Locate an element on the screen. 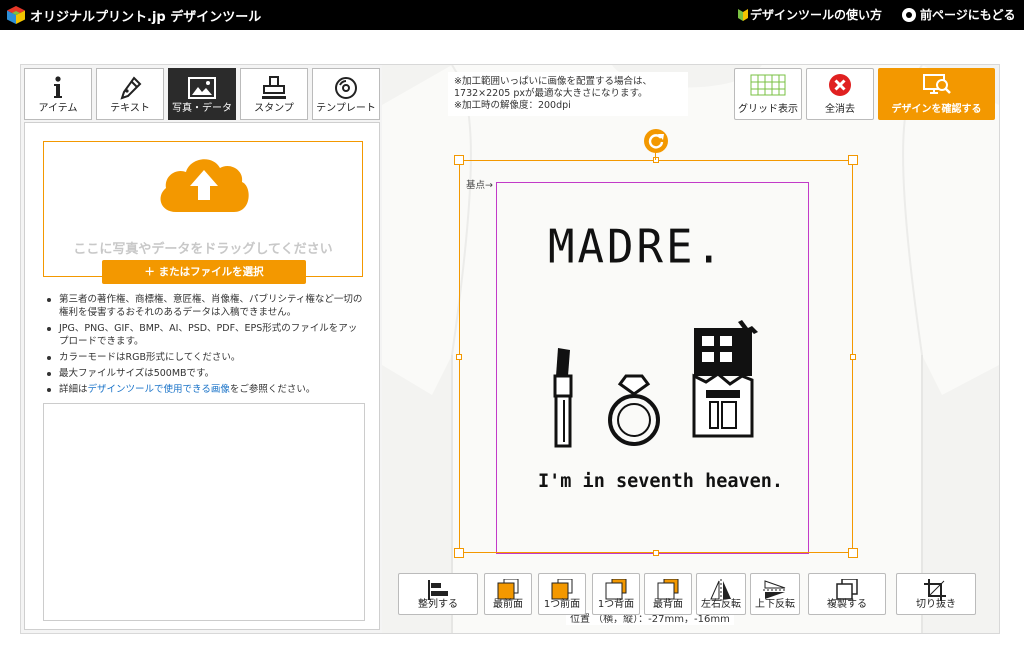  confirm-label: デザインを確認する is located at coordinates (936, 109).